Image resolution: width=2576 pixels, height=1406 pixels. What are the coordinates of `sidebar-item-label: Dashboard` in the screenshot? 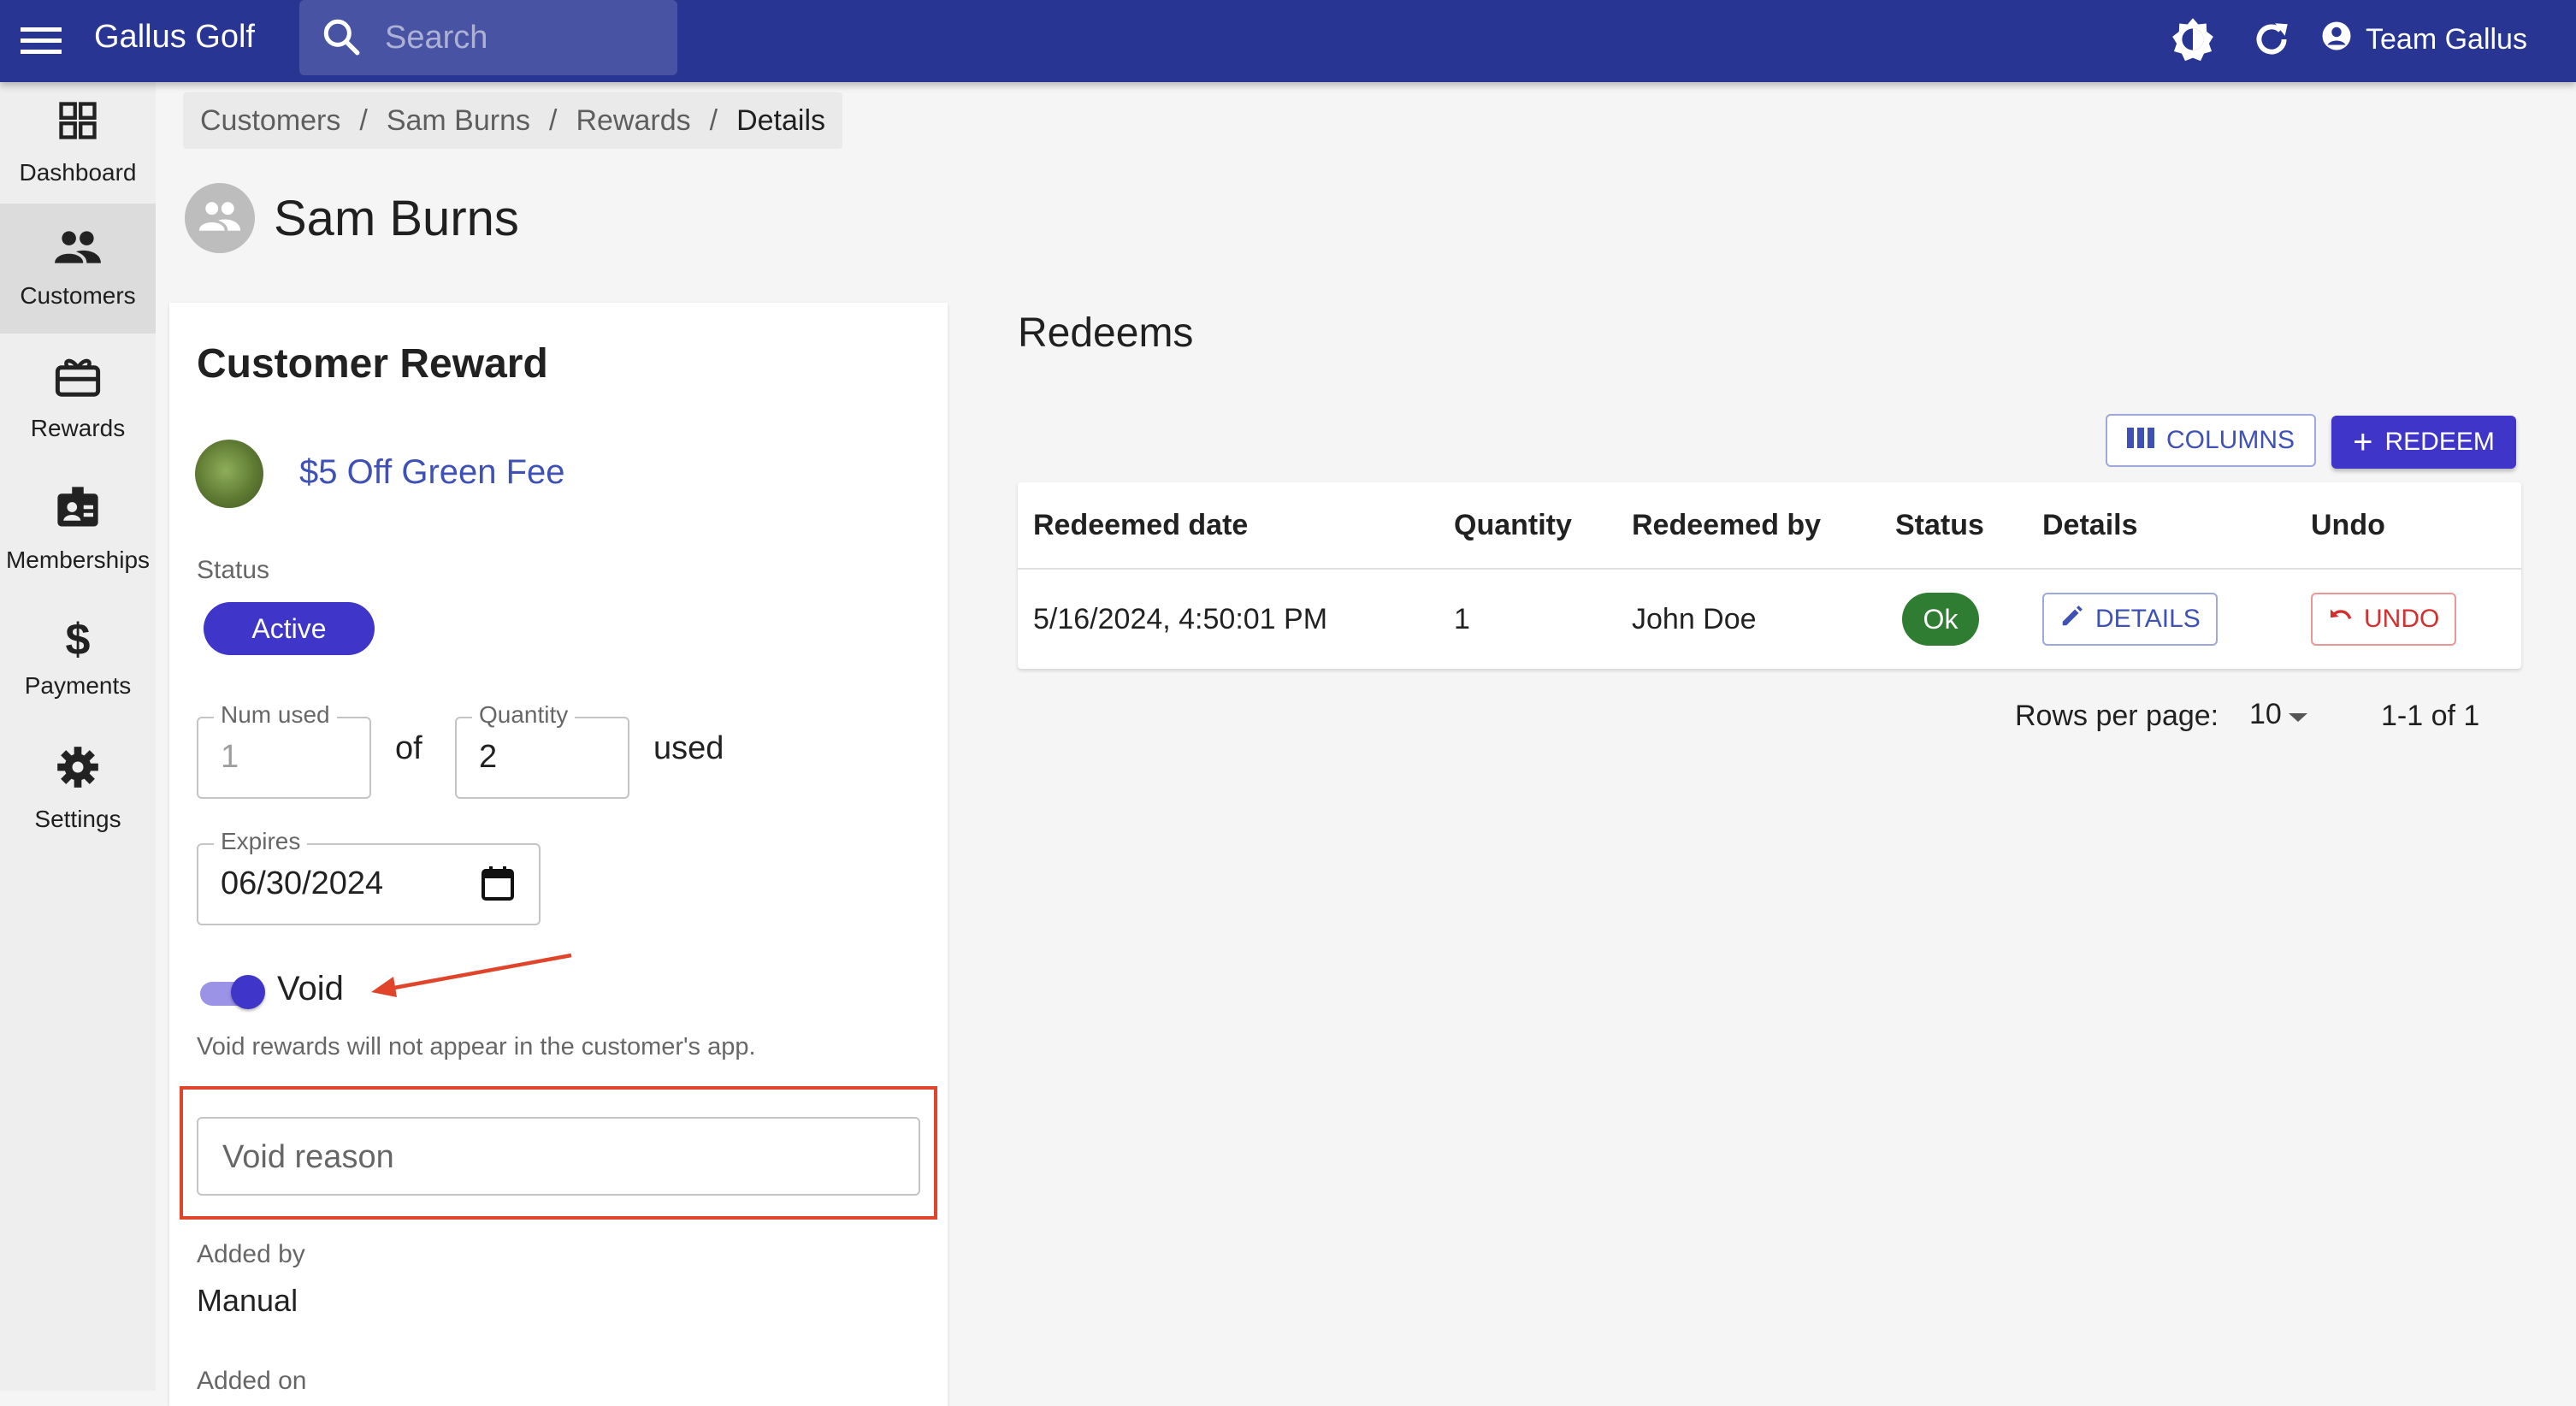 It's located at (78, 172).